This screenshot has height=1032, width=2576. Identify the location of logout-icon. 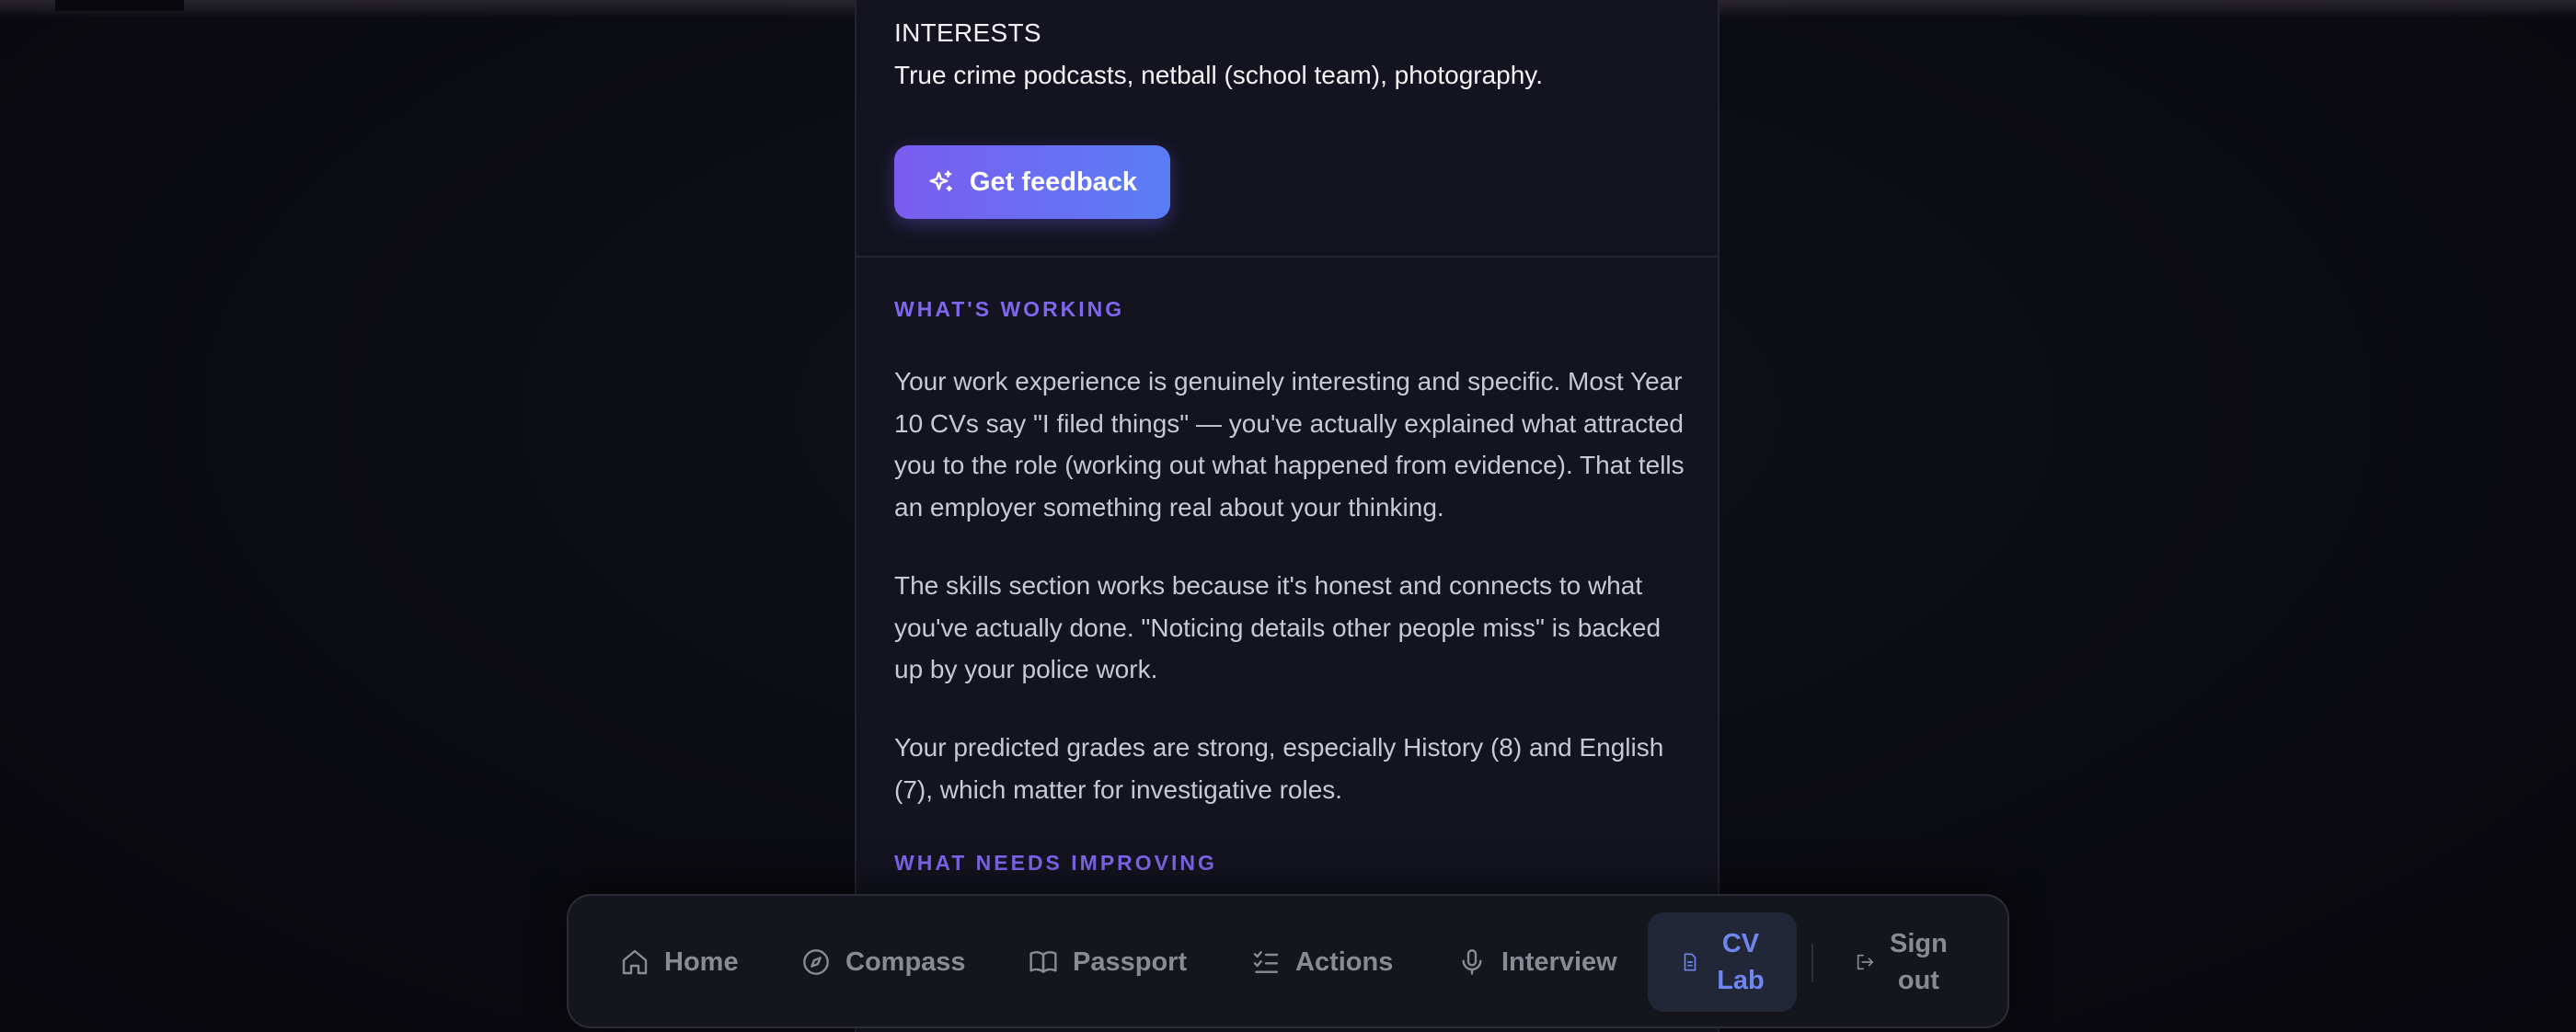
(1865, 962).